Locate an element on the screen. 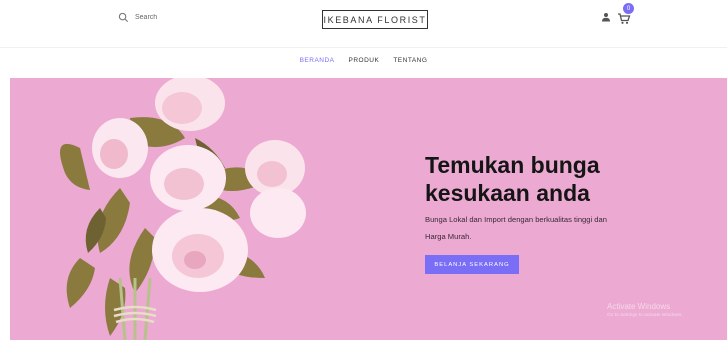 This screenshot has height=340, width=727. hero-title-line-1: Temukan bunga is located at coordinates (512, 165).